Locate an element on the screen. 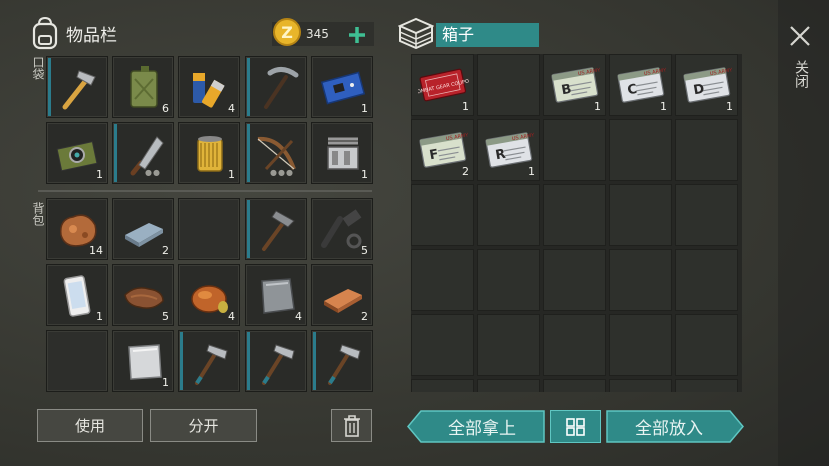 Image resolution: width=829 pixels, height=466 pixels. backpack-slot-iron-plate: 4 is located at coordinates (276, 295).